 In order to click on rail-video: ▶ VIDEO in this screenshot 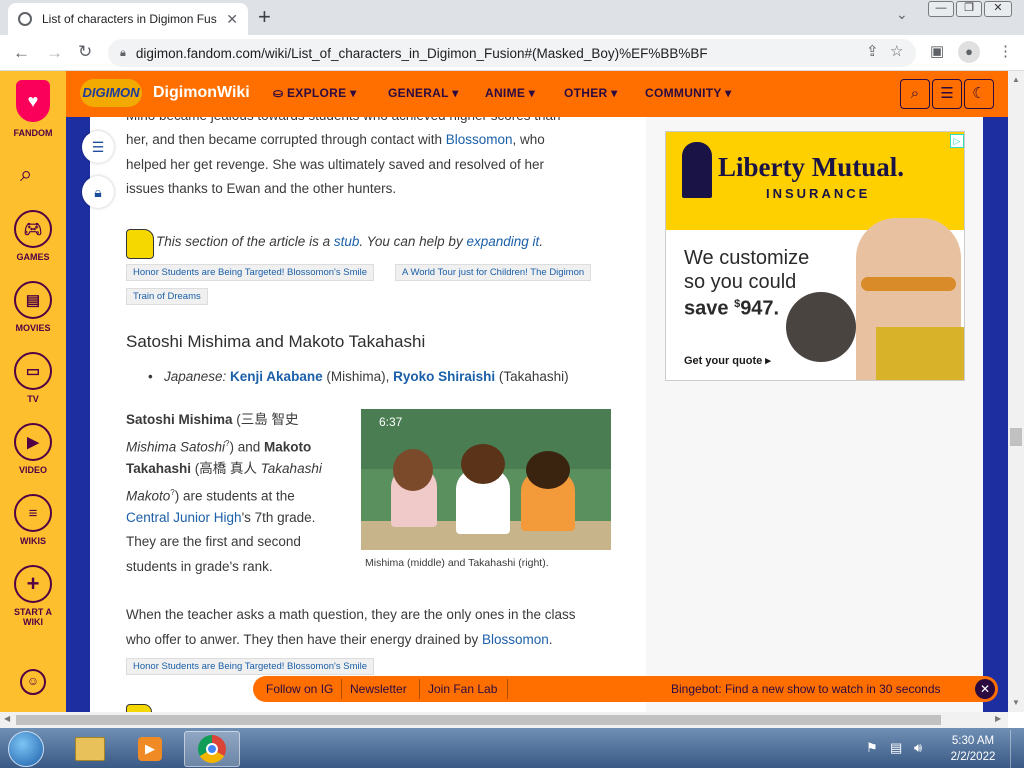, I will do `click(33, 449)`.